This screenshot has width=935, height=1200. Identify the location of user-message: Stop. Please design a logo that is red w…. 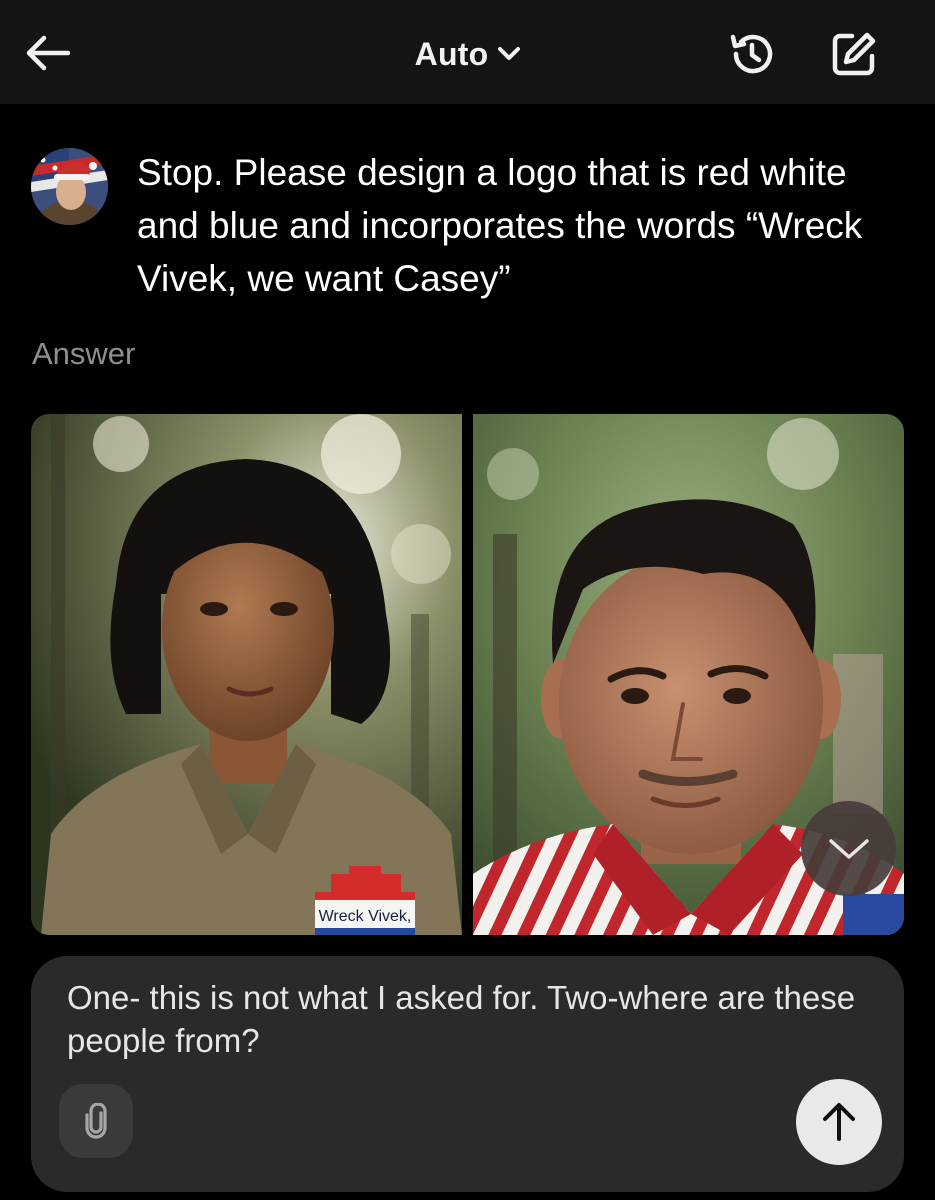
(500, 225).